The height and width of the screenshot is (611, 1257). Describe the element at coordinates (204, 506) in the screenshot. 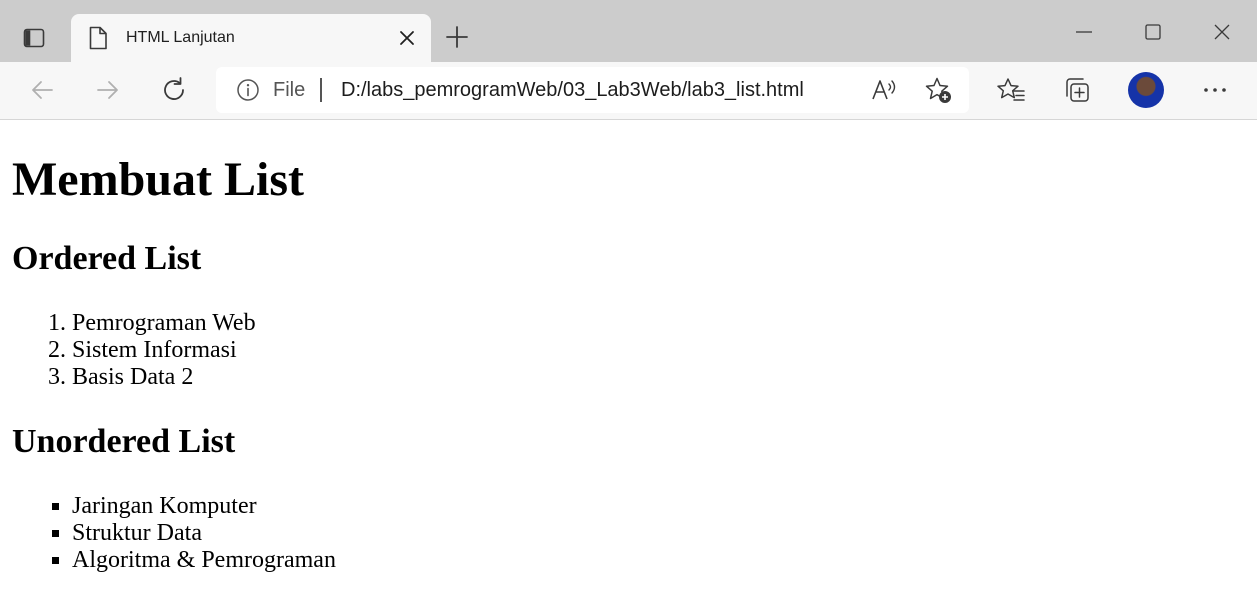

I see `list-item: Jaringan Komputer` at that location.